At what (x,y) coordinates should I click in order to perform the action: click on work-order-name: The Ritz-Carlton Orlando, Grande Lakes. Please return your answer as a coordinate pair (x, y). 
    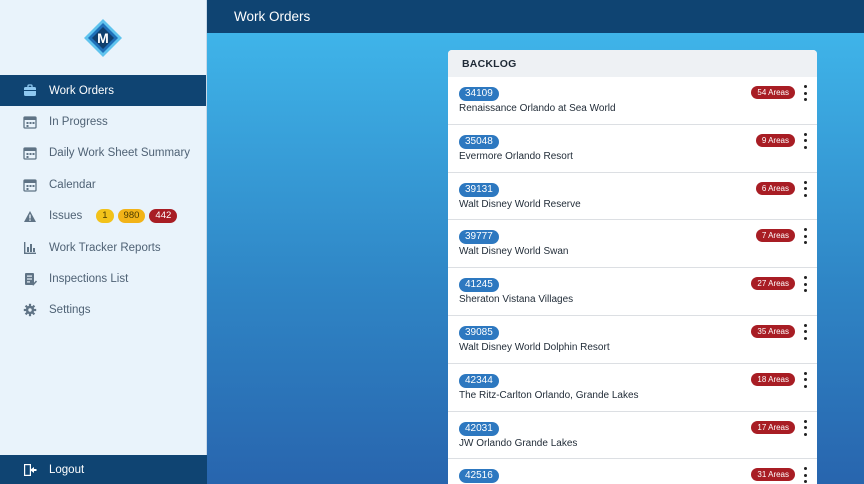
    Looking at the image, I should click on (549, 395).